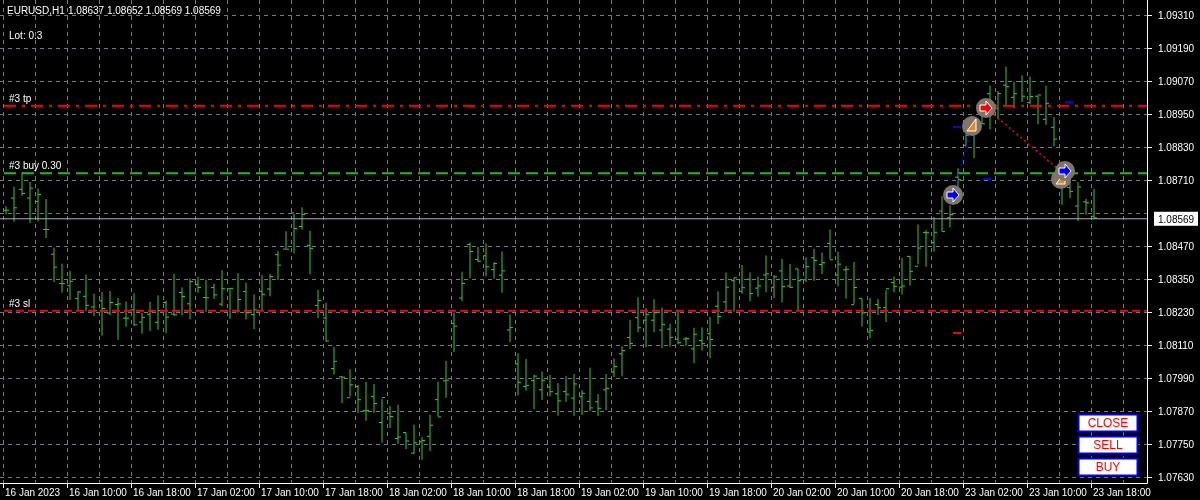 The height and width of the screenshot is (500, 1200). Describe the element at coordinates (1176, 180) in the screenshot. I see `price-label: 1.08710` at that location.